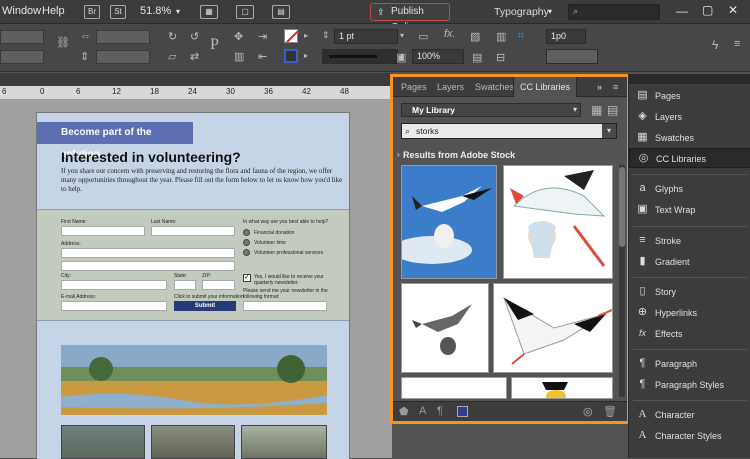 The image size is (750, 459). Describe the element at coordinates (622, 281) in the screenshot. I see `results-scrollbar` at that location.